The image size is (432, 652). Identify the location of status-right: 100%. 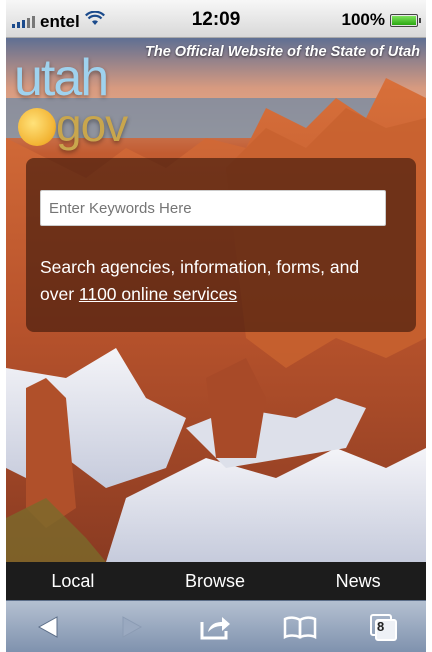
(381, 20).